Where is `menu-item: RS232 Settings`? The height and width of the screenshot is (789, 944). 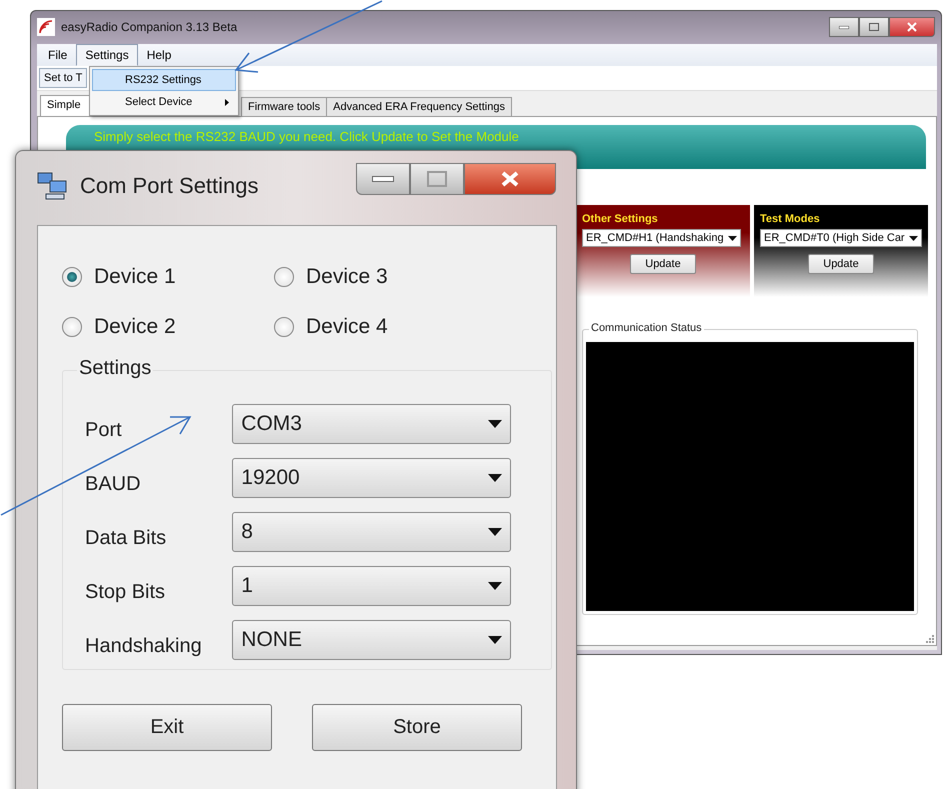
menu-item: RS232 Settings is located at coordinates (164, 80).